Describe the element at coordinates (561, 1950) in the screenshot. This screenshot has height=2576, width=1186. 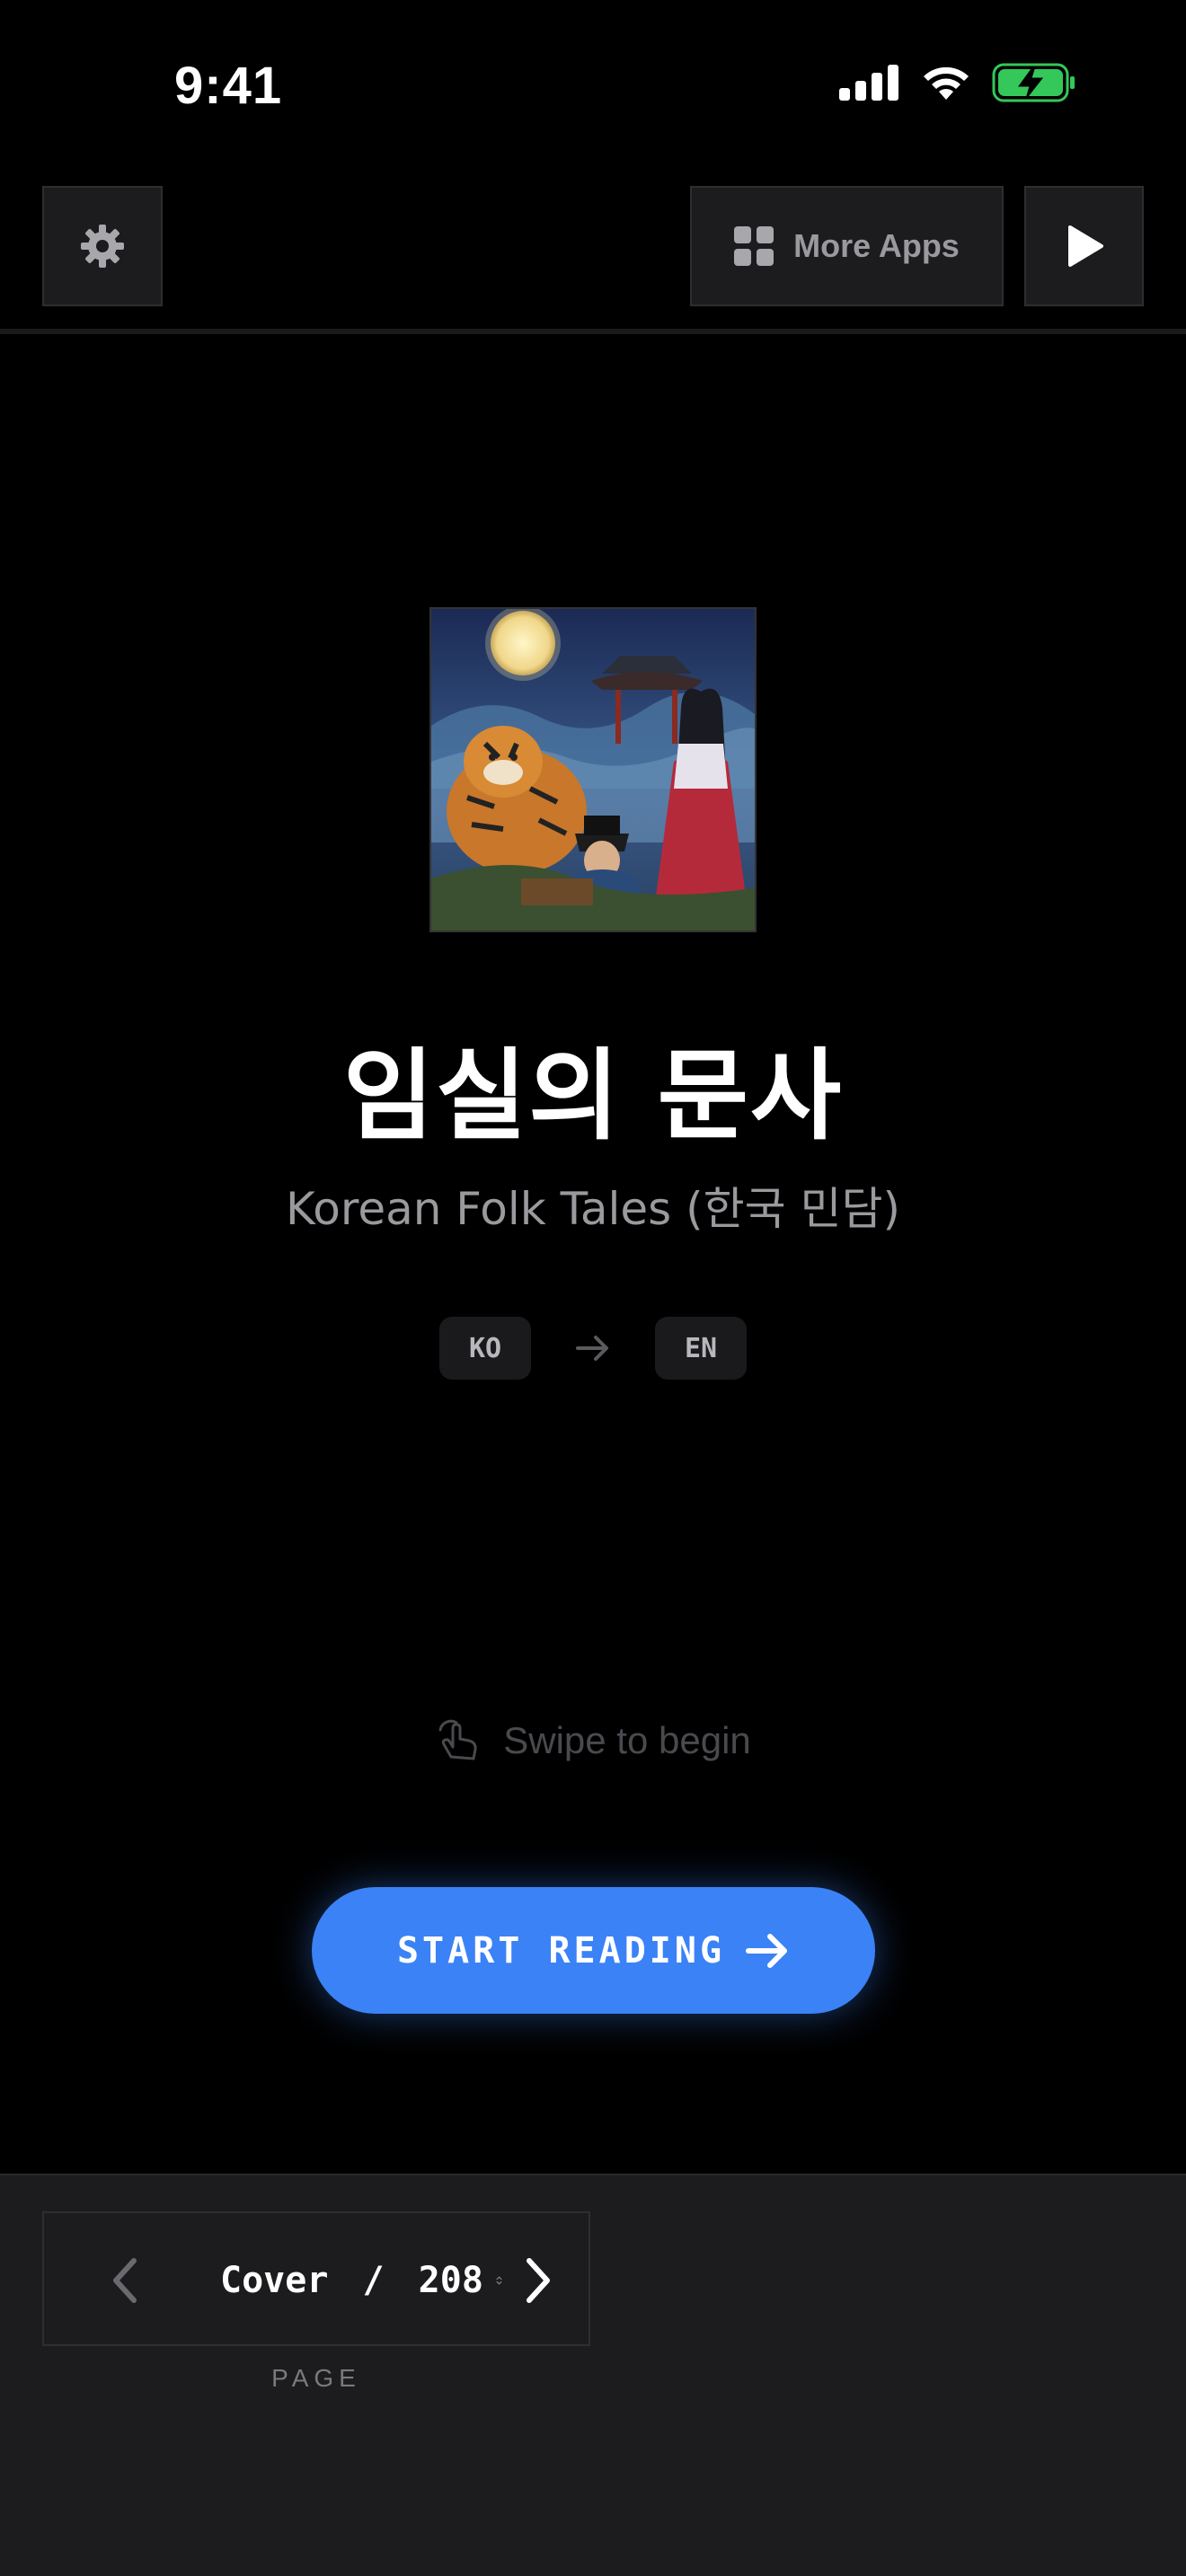
I see `start-reading-label: START READING` at that location.